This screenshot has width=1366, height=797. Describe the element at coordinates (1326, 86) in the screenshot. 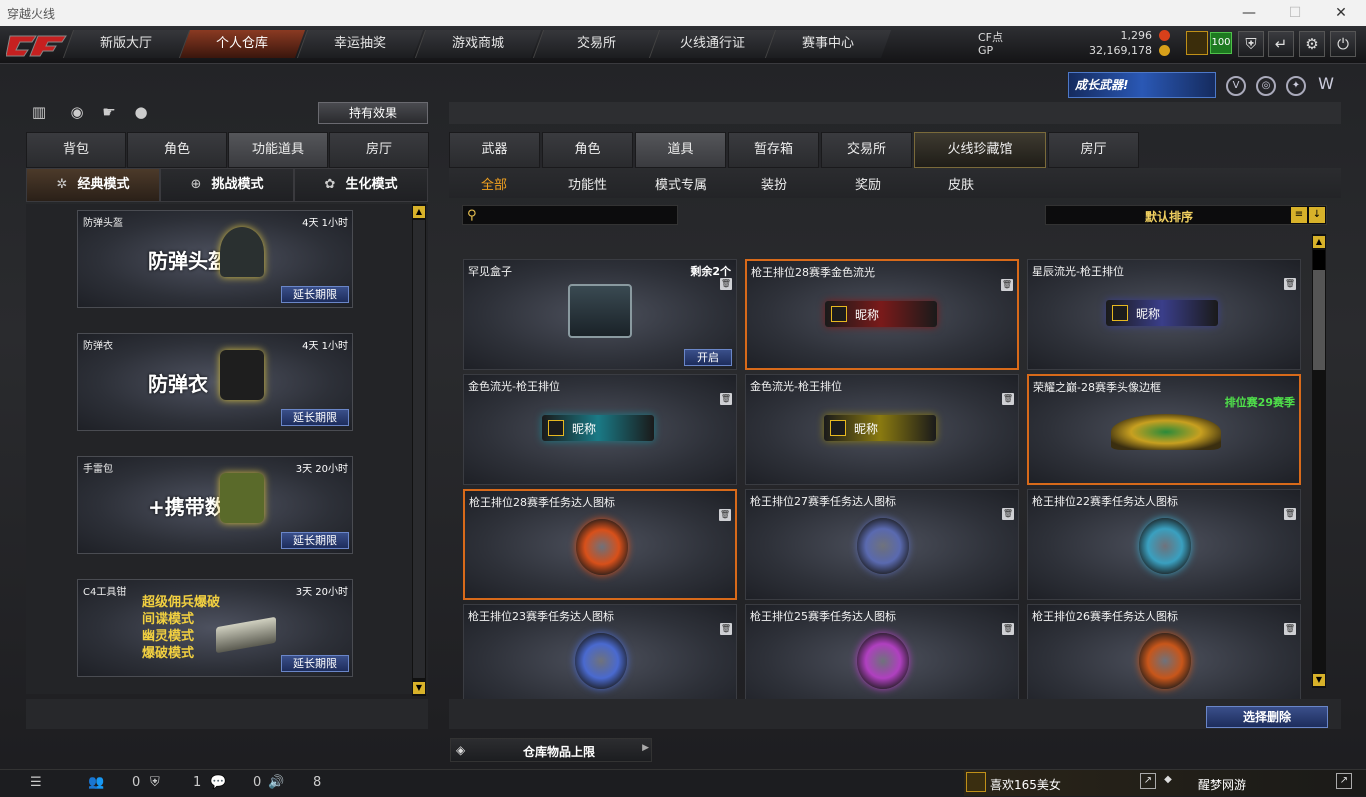

I see `w-logo-icon: W` at that location.